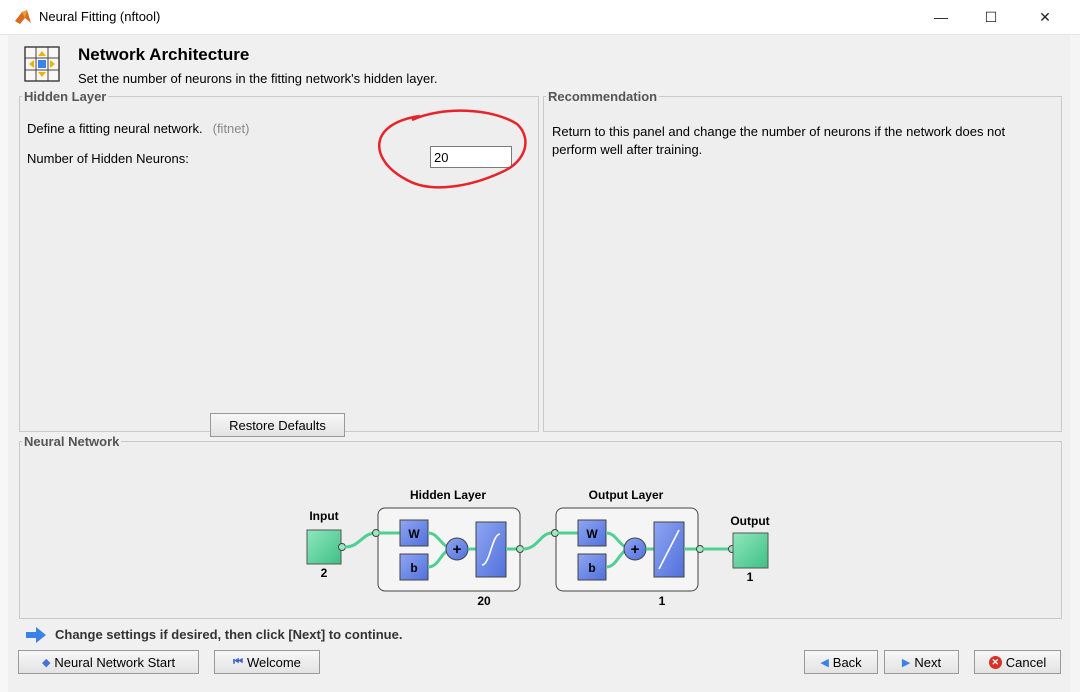 The width and height of the screenshot is (1080, 692). I want to click on cancel-button: ✕ Cancel, so click(1017, 662).